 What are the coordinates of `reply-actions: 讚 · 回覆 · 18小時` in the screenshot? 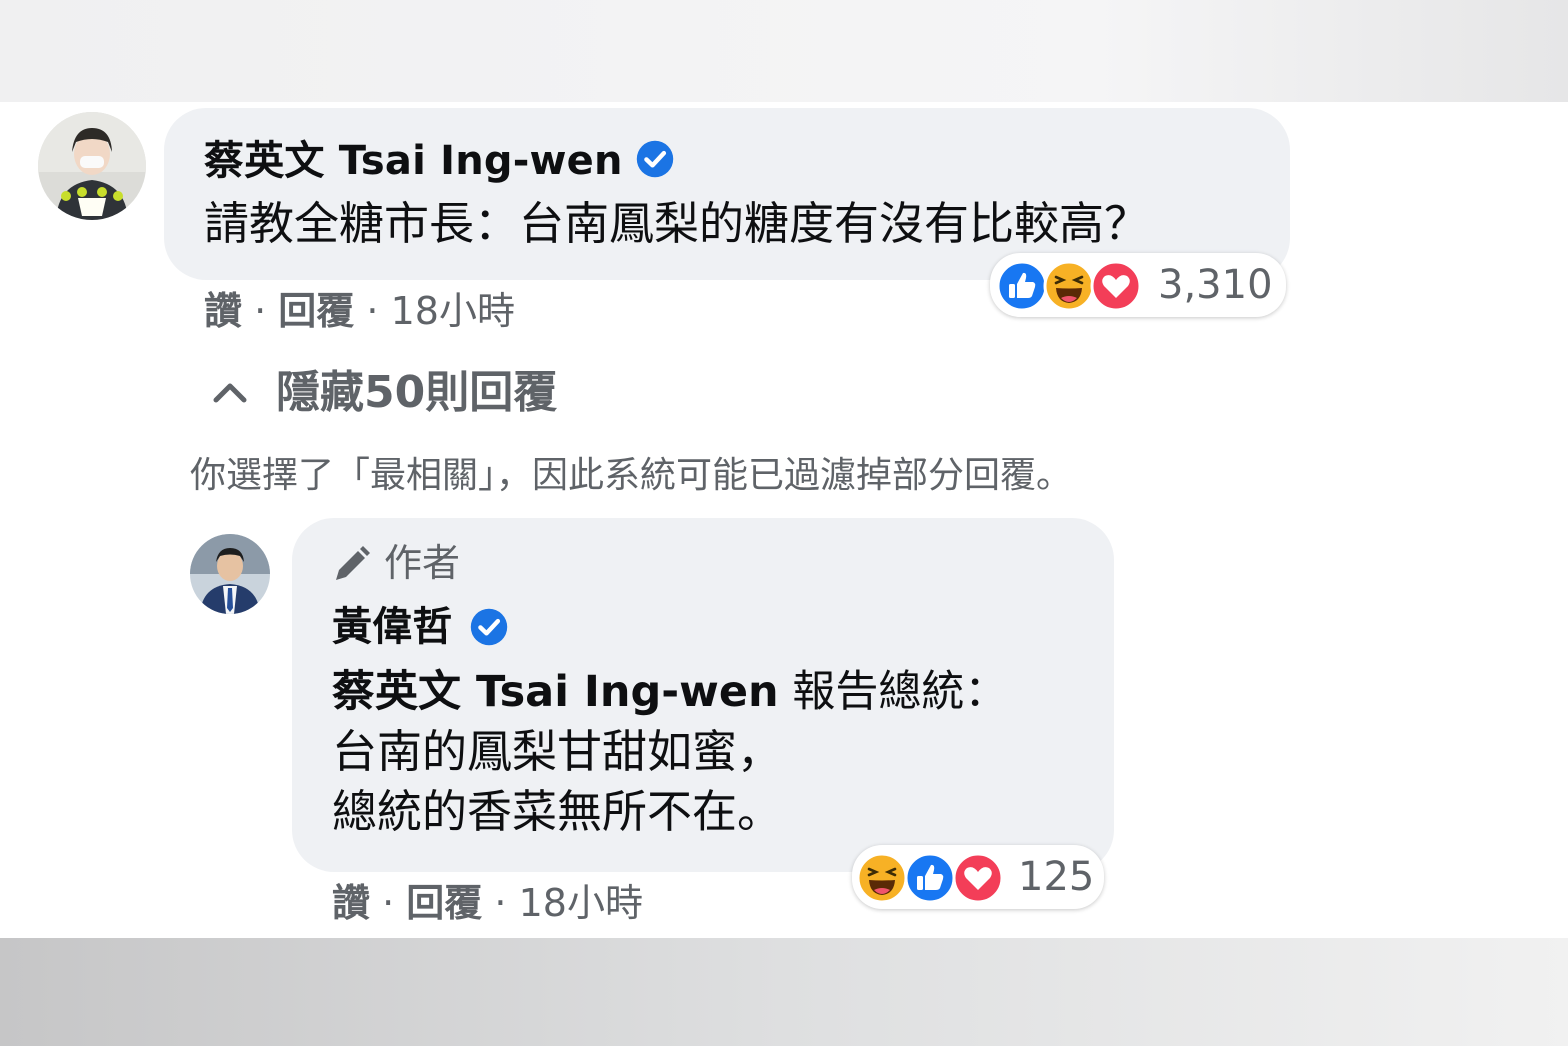 It's located at (487, 903).